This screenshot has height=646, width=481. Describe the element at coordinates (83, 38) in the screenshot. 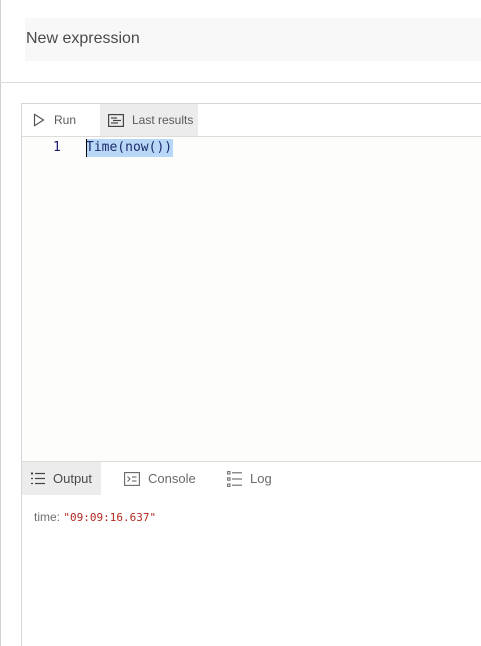

I see `expression-title: New expression` at that location.